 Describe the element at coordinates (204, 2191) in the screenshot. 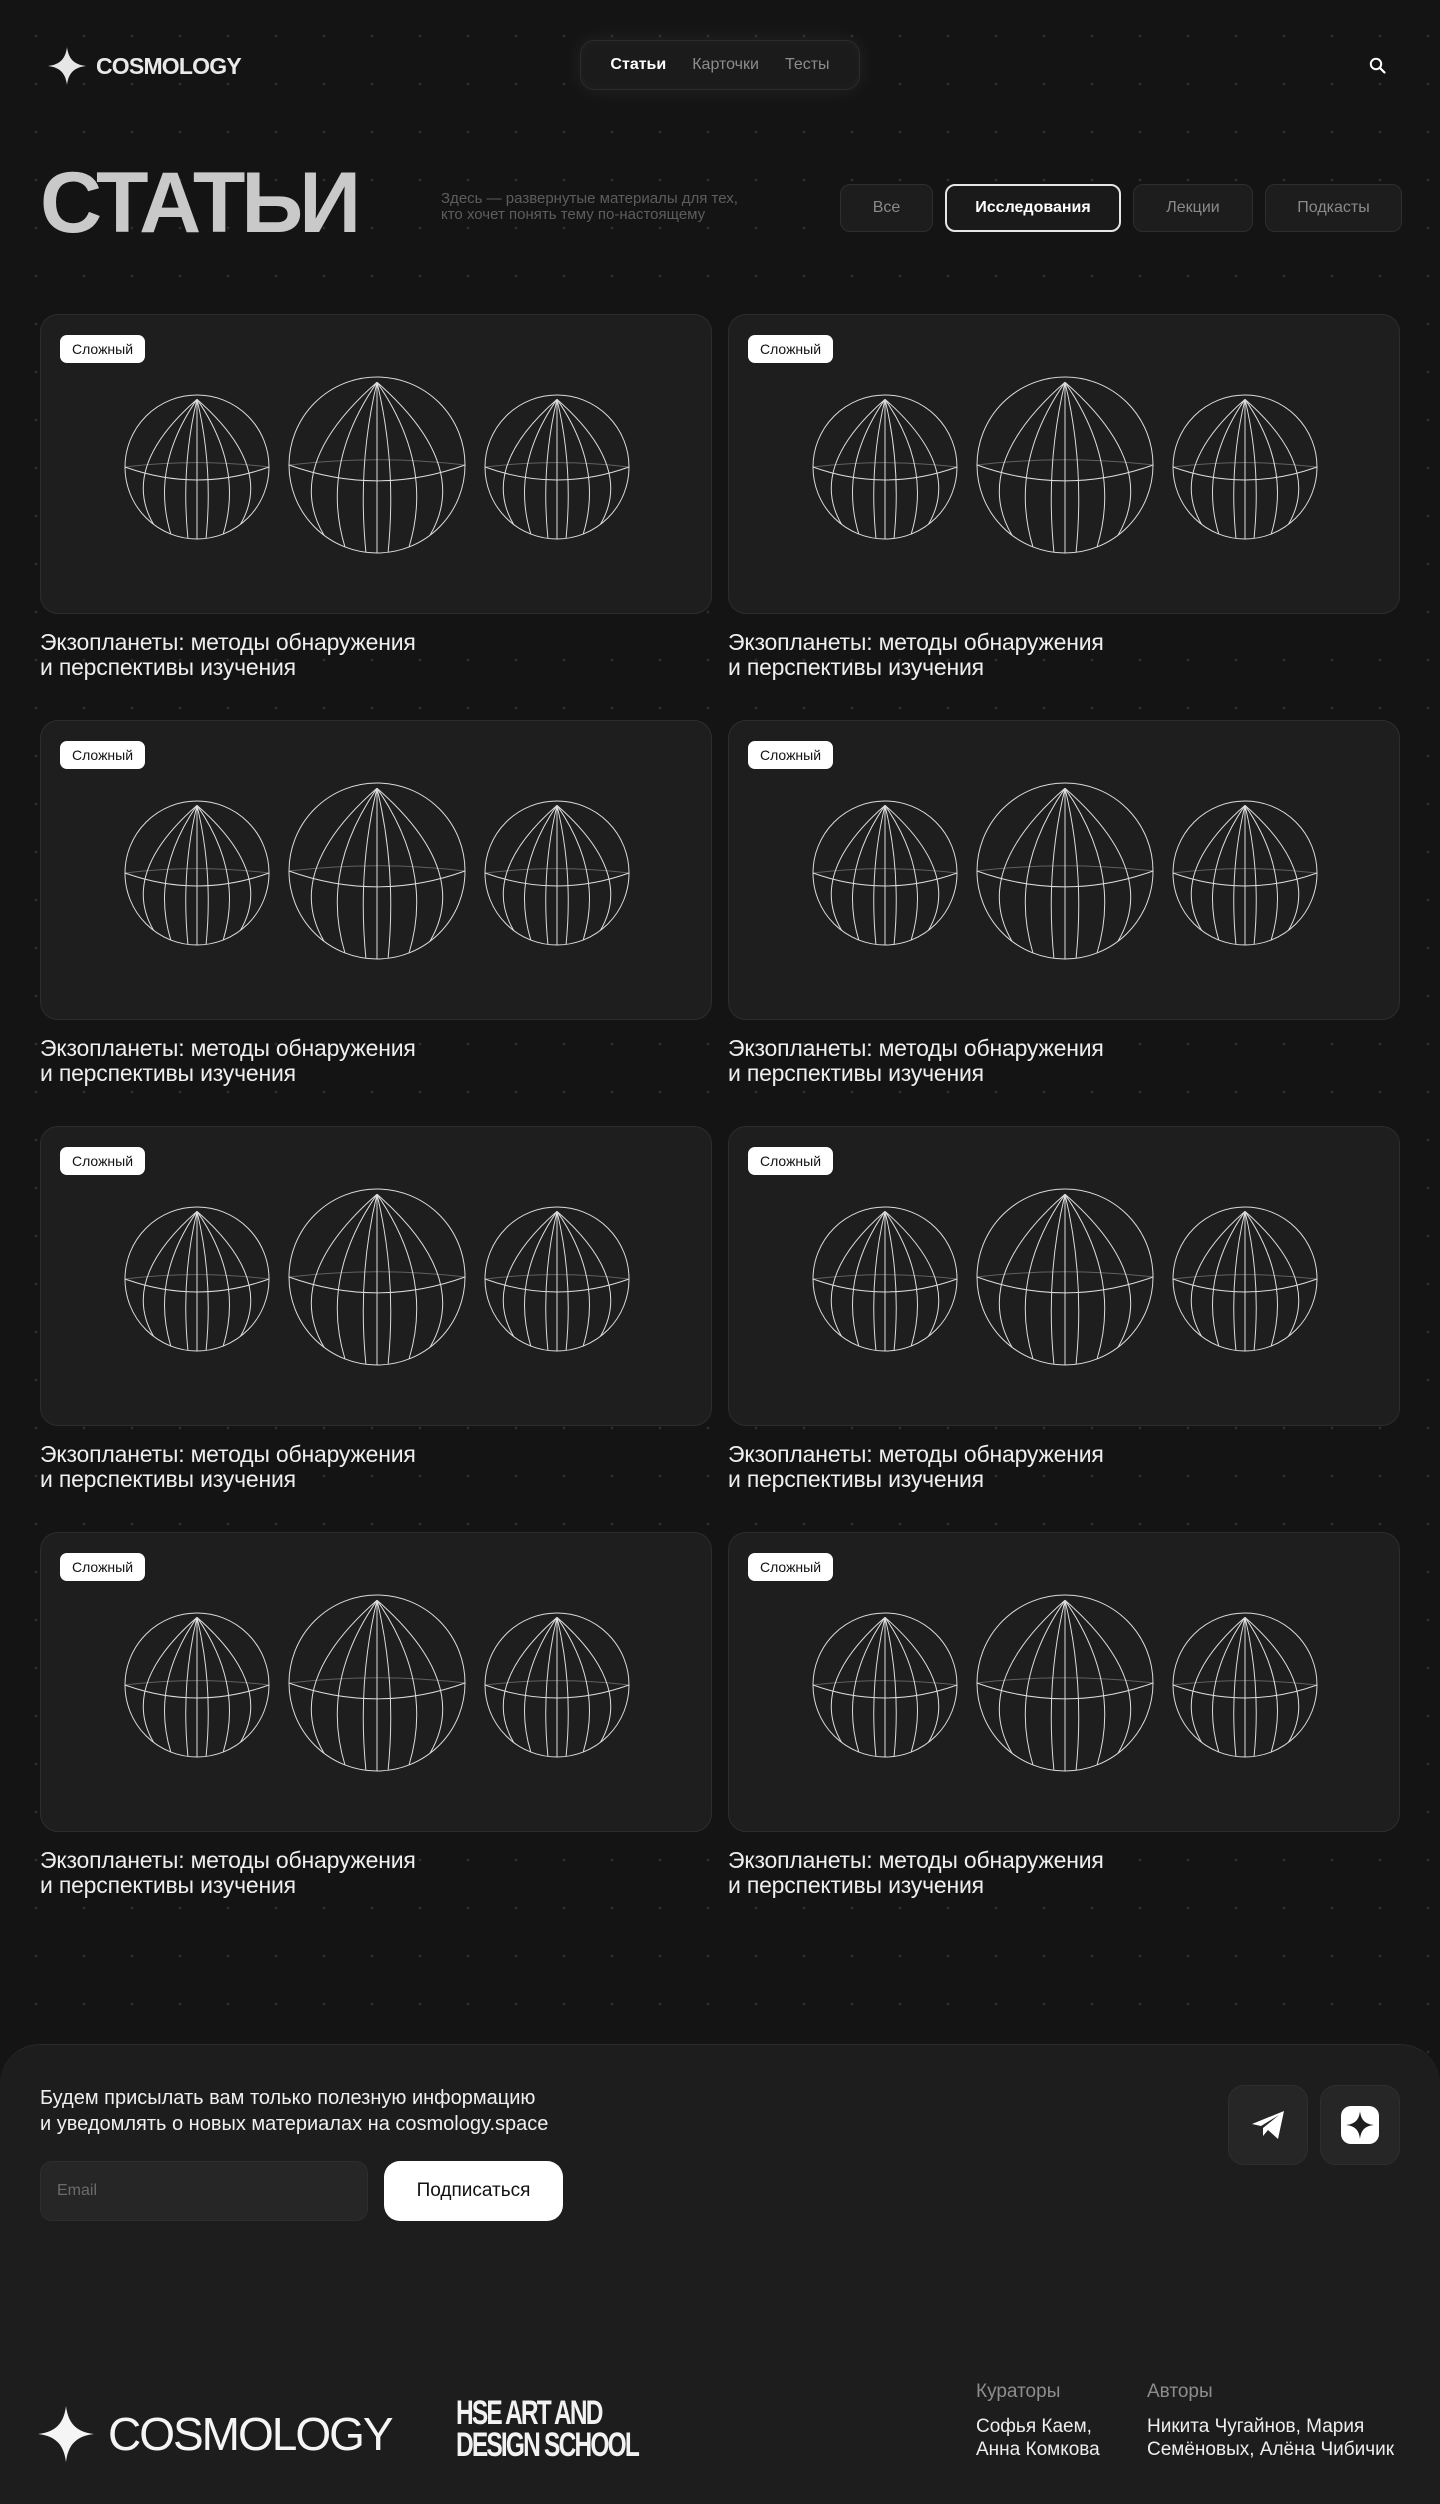

I see `email-field` at that location.